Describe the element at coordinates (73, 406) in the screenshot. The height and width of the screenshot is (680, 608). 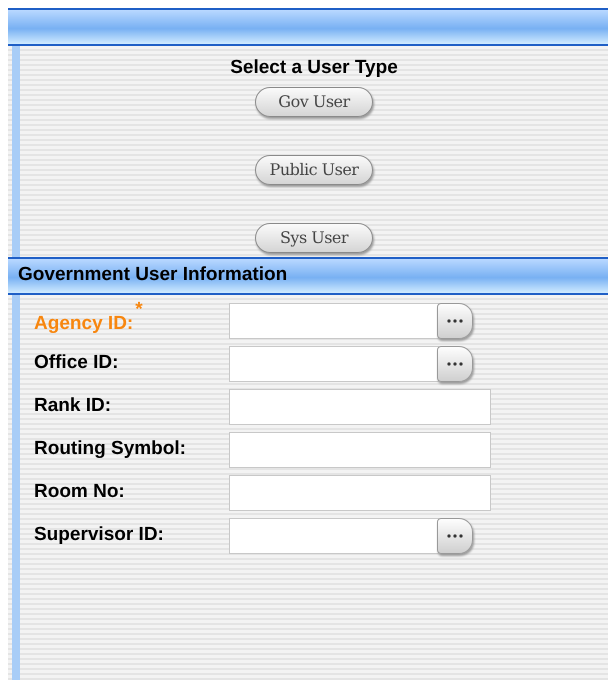
I see `field-label: Rank ID:` at that location.